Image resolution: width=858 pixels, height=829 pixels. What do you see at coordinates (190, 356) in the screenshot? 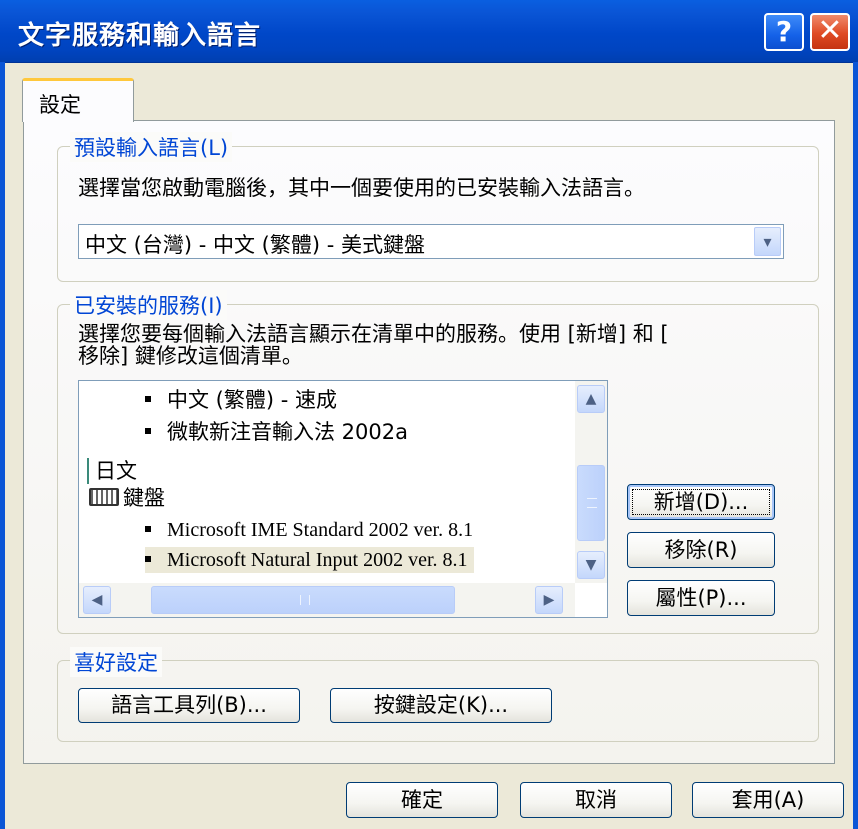
I see `installed-services-description-line2: 移除] 鍵修改這個清單。` at bounding box center [190, 356].